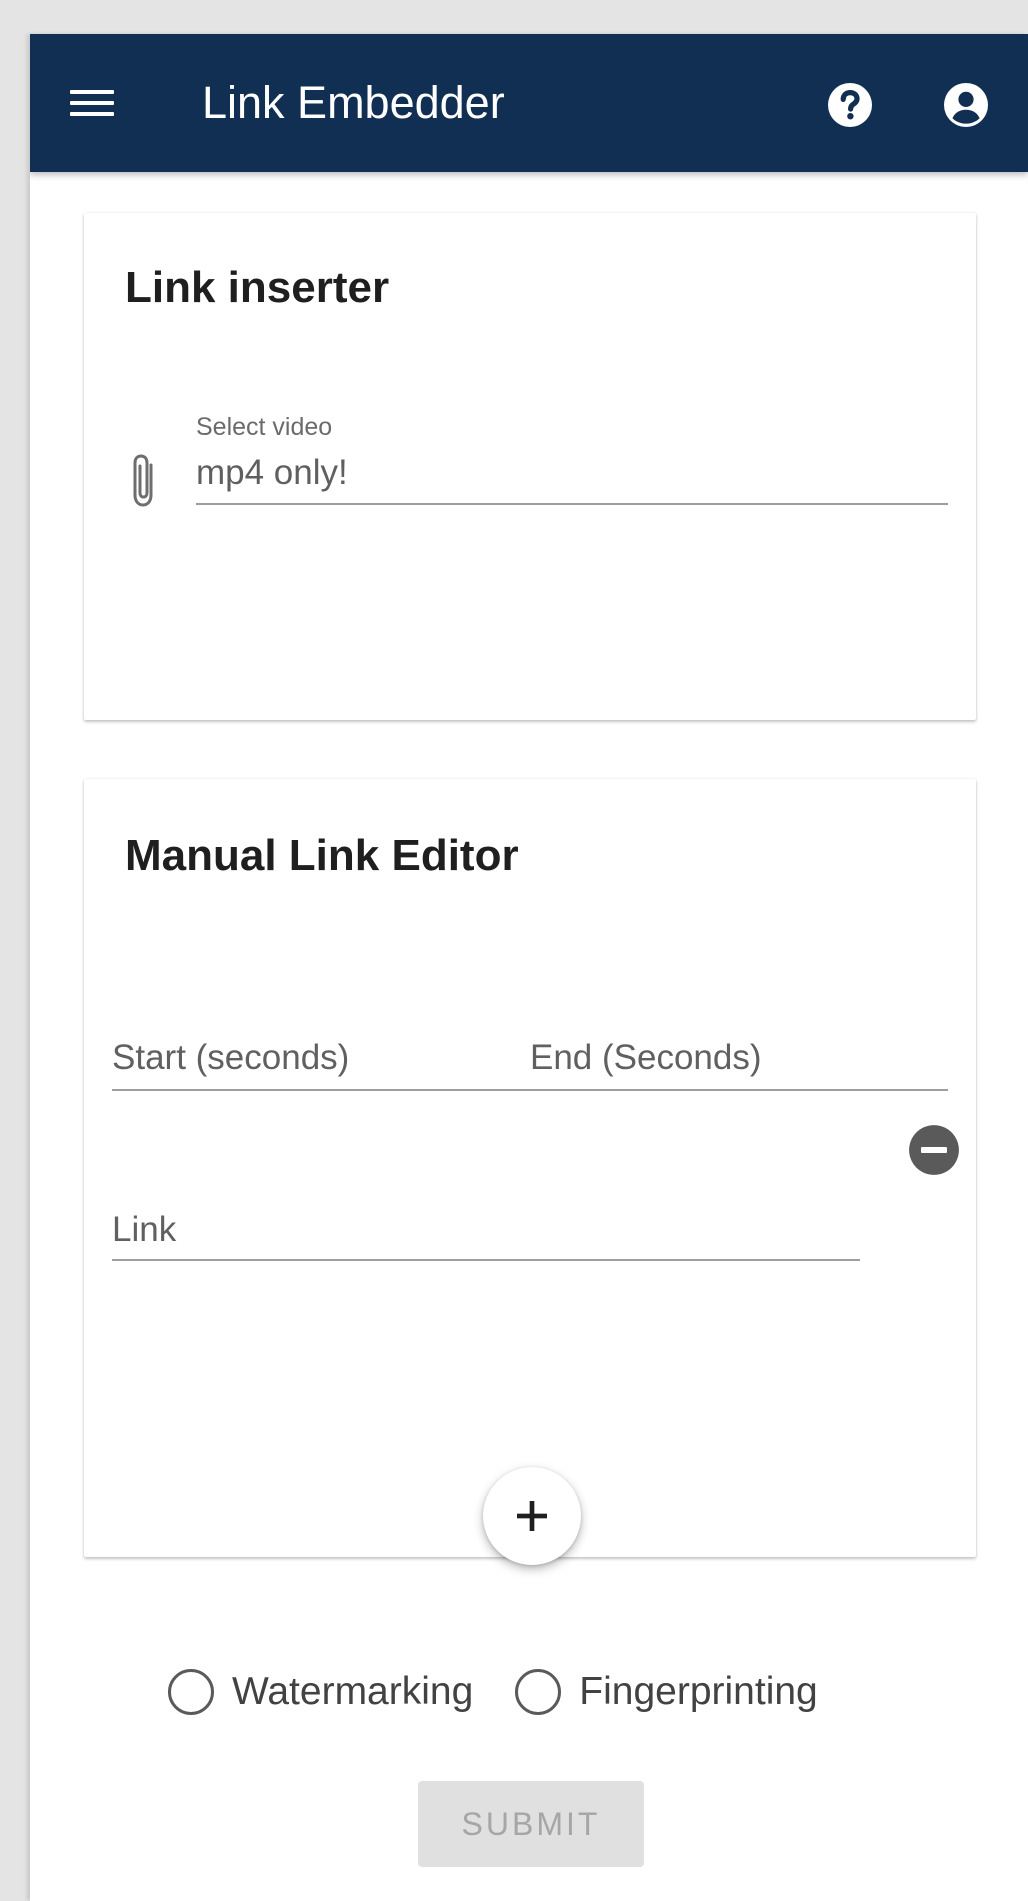 Image resolution: width=1028 pixels, height=1901 pixels. What do you see at coordinates (934, 1150) in the screenshot?
I see `remove-circle-icon` at bounding box center [934, 1150].